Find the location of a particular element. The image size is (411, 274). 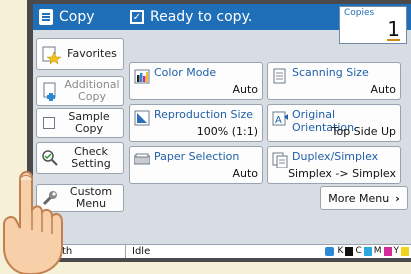

color-mode-icon is located at coordinates (142, 76).